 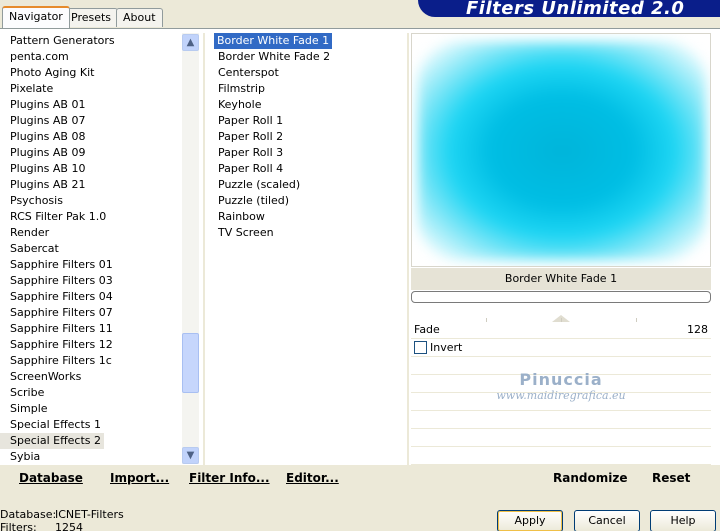 I want to click on tab-about: About, so click(x=139, y=17).